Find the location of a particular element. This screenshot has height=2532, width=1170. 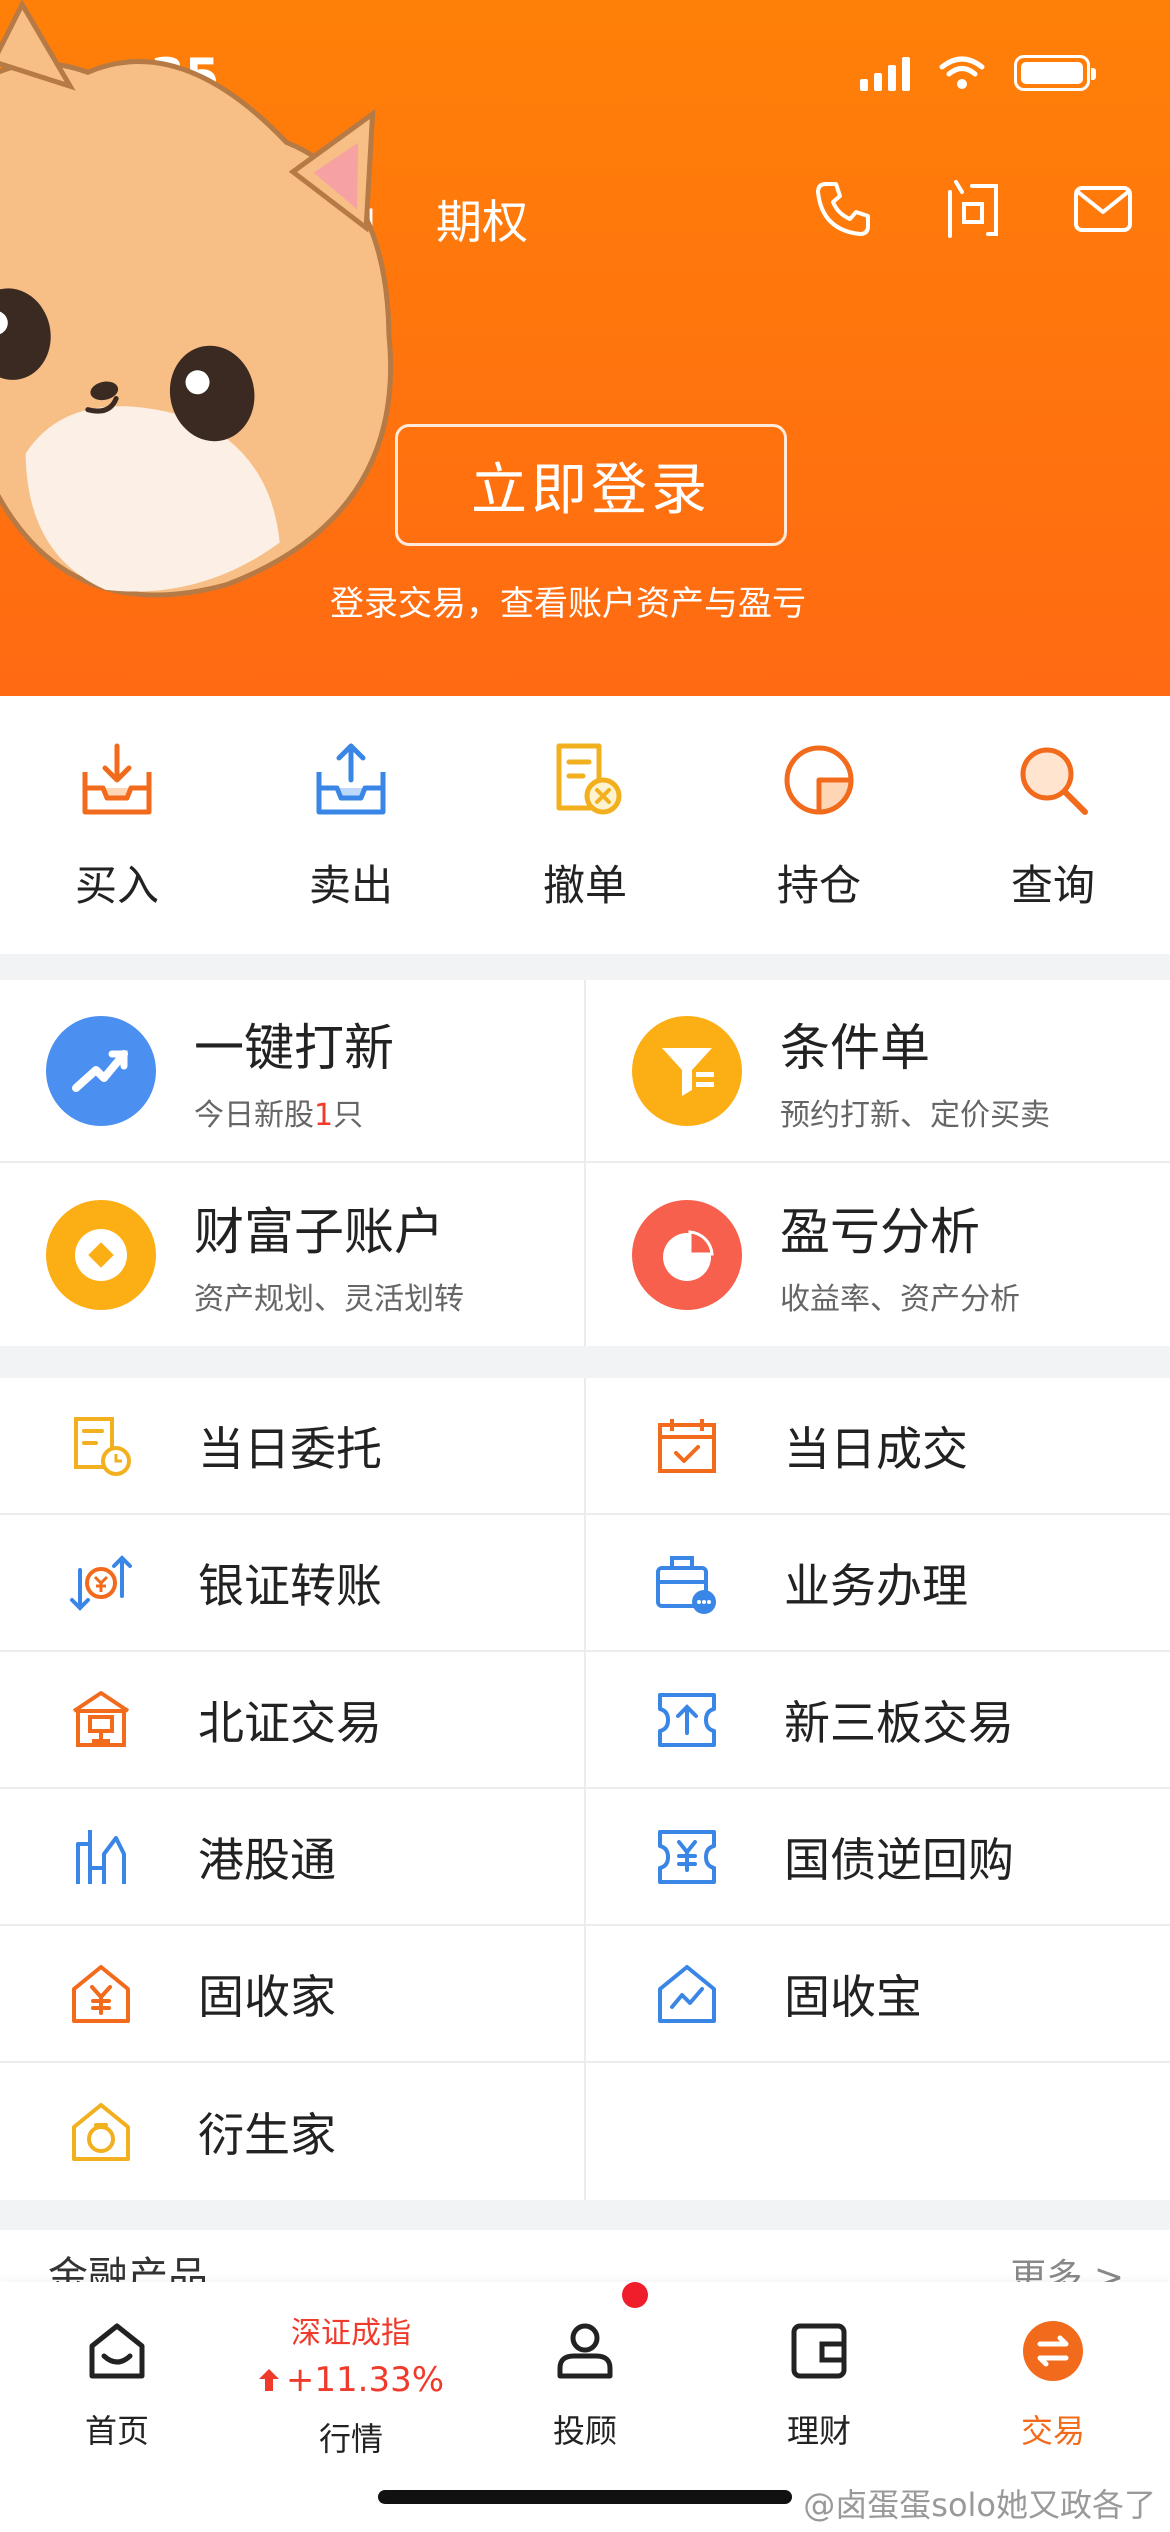

search-icon is located at coordinates (1054, 781).